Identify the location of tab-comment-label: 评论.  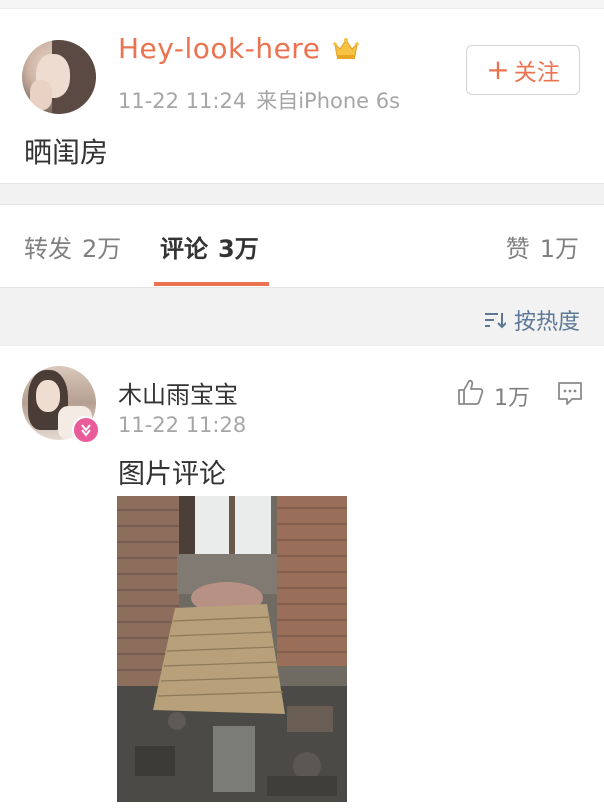
(184, 249).